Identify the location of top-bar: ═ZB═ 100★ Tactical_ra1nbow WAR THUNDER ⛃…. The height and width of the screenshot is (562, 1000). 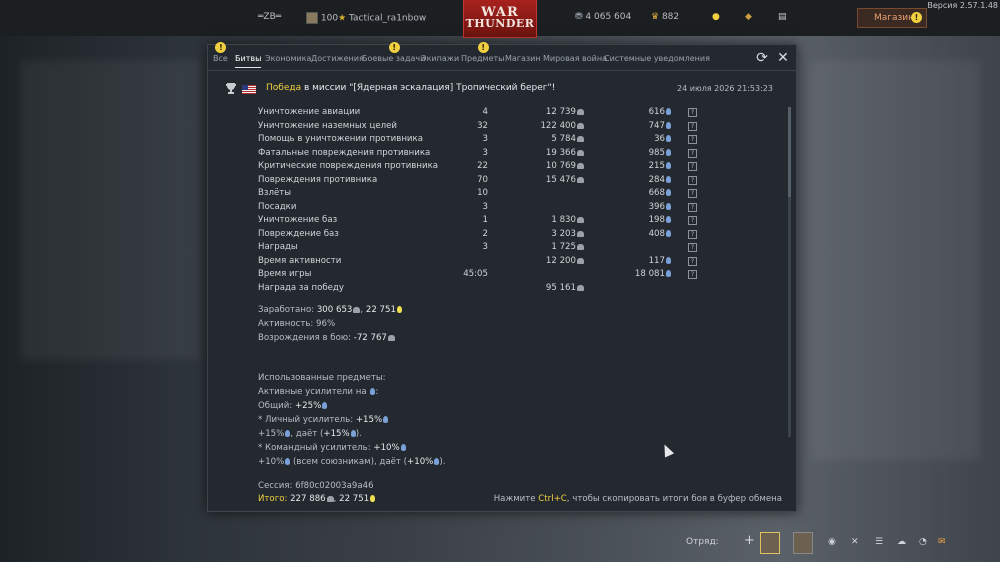
(500, 19).